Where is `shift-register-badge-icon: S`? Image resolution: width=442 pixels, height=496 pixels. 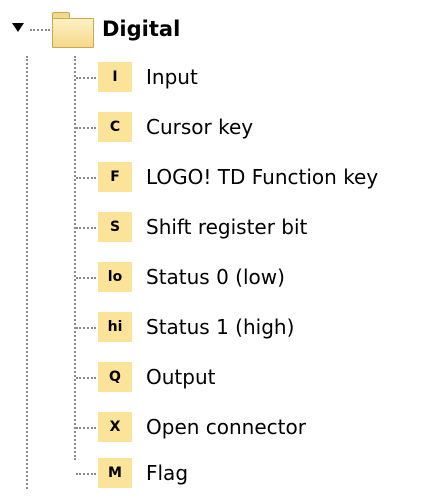
shift-register-badge-icon: S is located at coordinates (115, 227).